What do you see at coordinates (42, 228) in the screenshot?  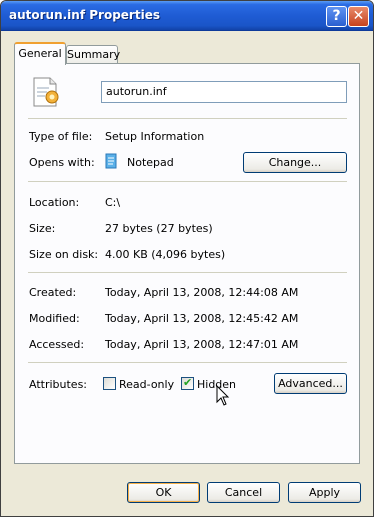 I see `size-label: Size:` at bounding box center [42, 228].